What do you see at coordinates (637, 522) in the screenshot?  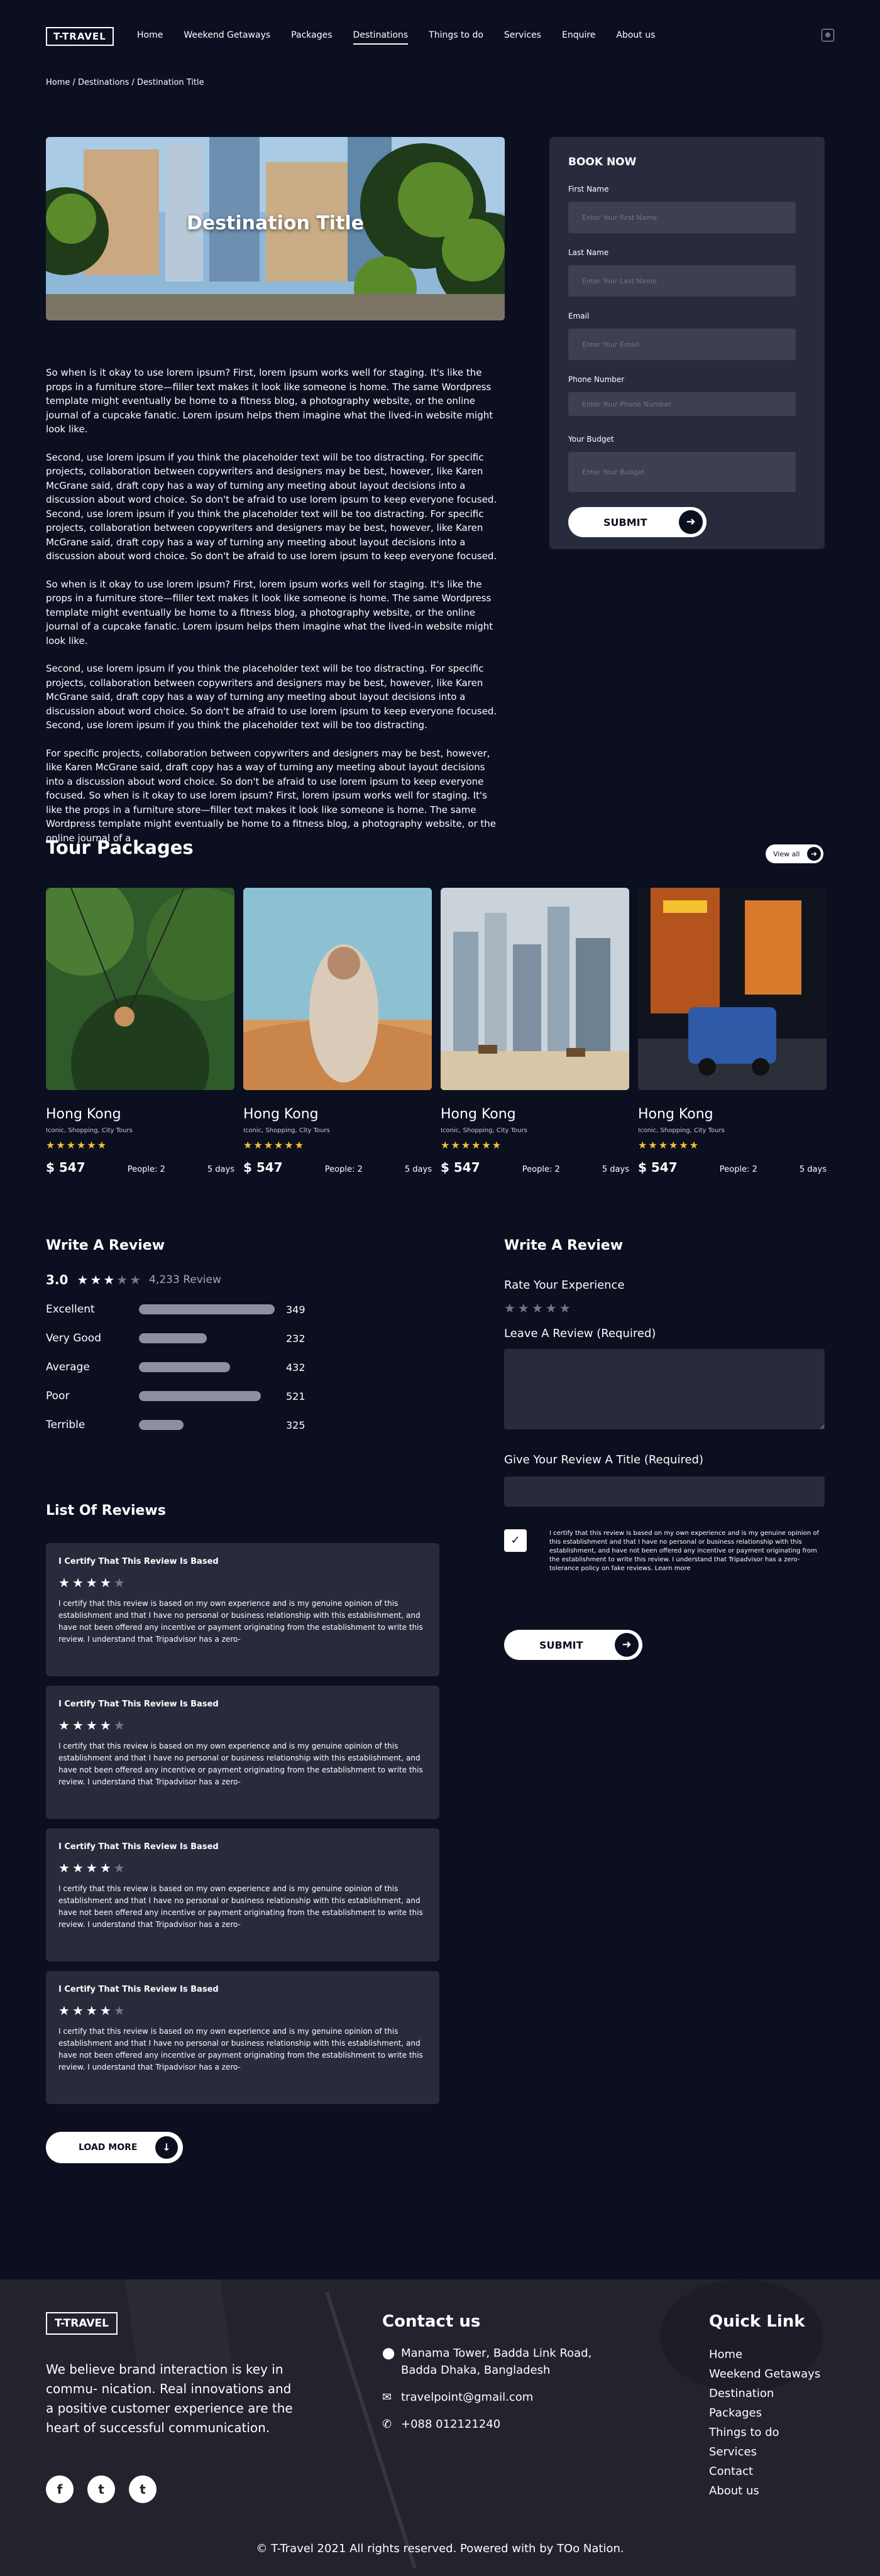 I see `booking-submit-button: SUBMIT ➜` at bounding box center [637, 522].